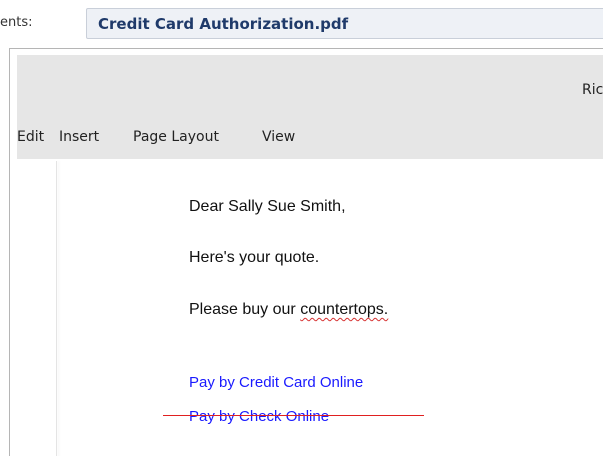  What do you see at coordinates (278, 137) in the screenshot?
I see `menu-view: View` at bounding box center [278, 137].